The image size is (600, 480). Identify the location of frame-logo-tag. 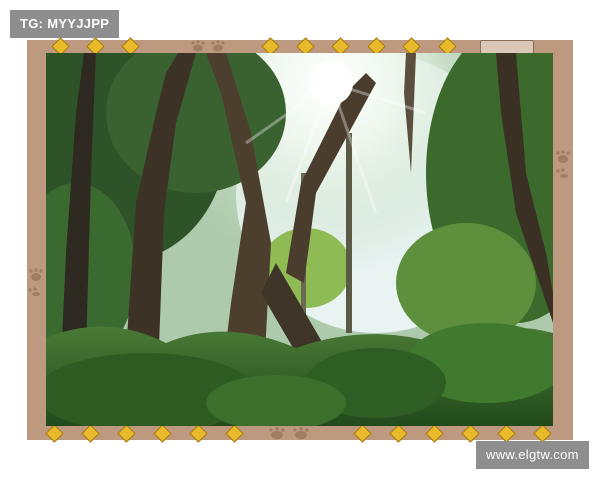
(507, 47).